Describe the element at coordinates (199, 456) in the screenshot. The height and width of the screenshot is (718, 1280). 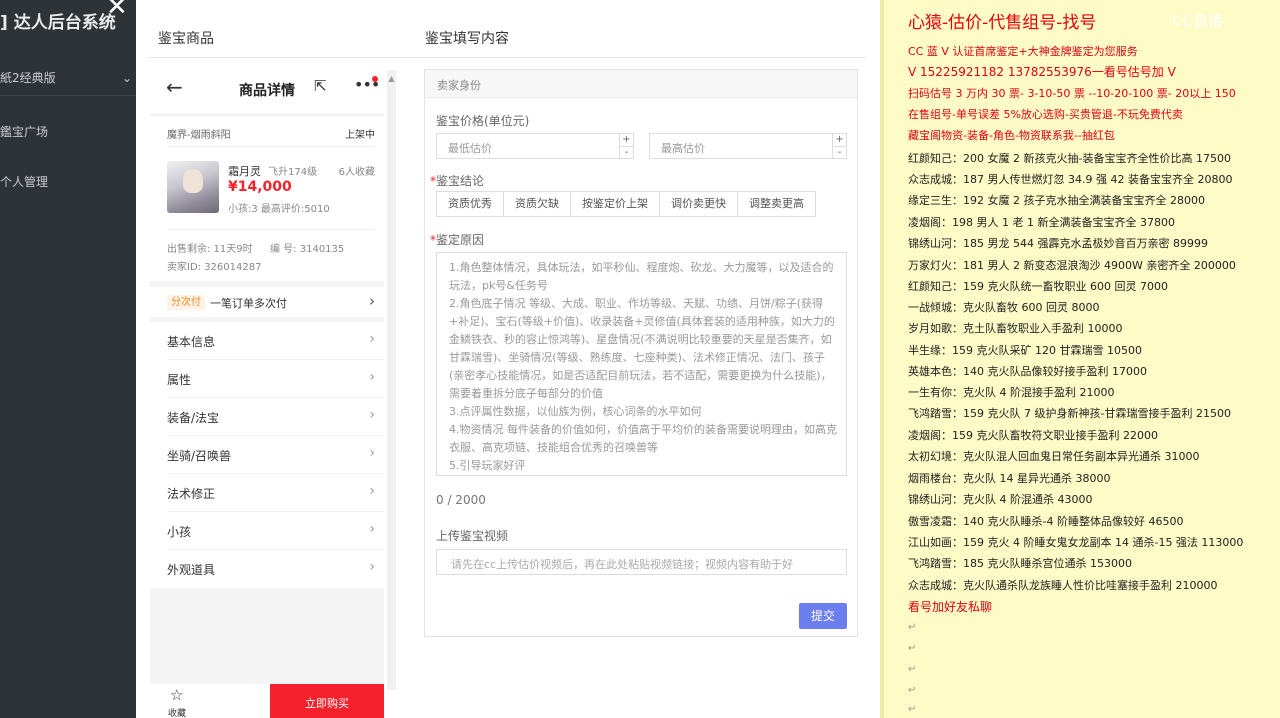
I see `section-label: 坐骑/召唤兽` at that location.